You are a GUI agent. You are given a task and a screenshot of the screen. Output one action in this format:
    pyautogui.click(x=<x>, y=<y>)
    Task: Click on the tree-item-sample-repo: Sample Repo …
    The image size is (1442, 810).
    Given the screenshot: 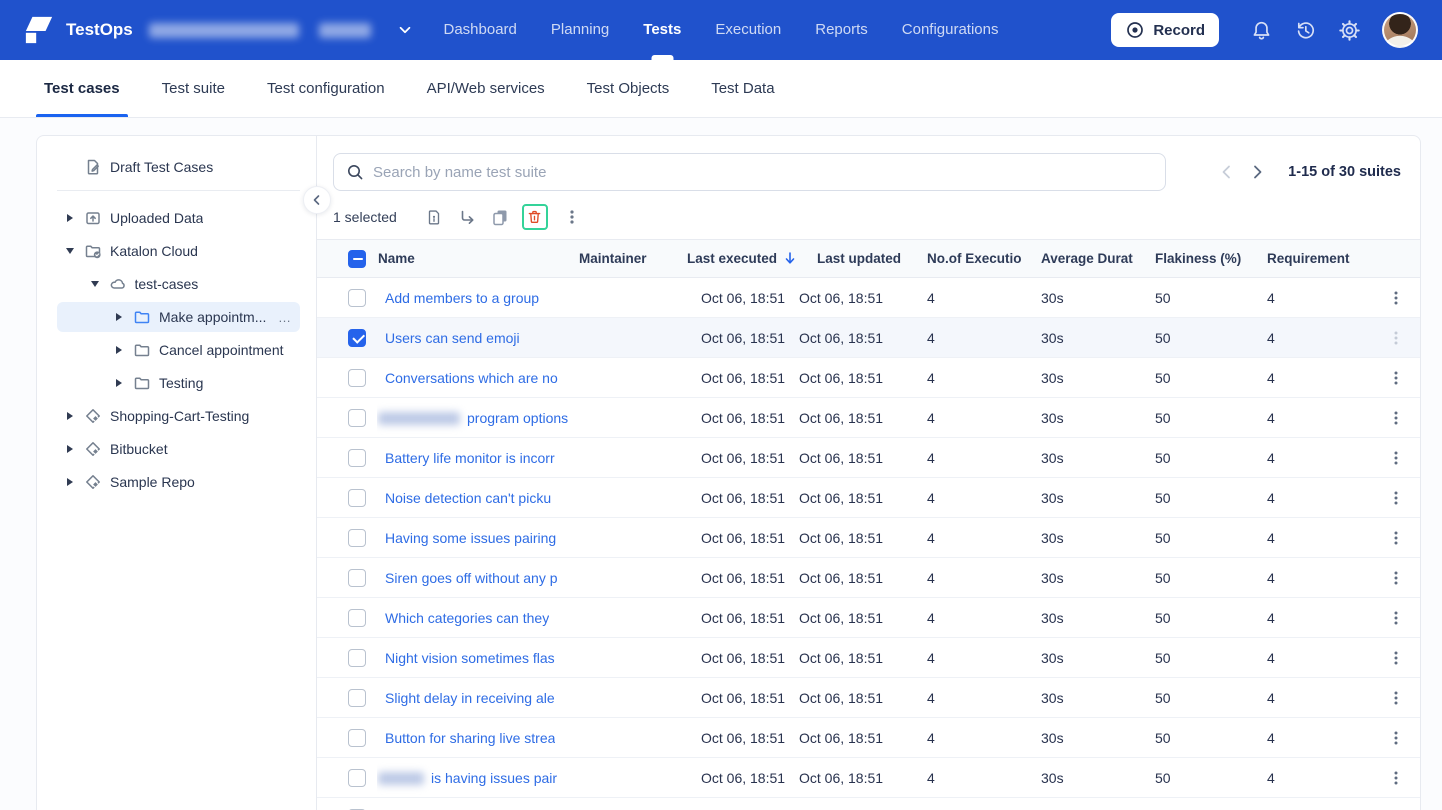 What is the action you would take?
    pyautogui.click(x=178, y=482)
    